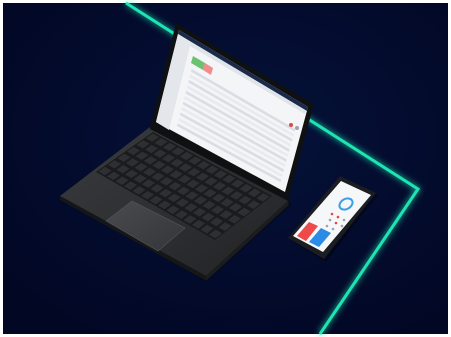 The width and height of the screenshot is (451, 337). I want to click on settings-icon, so click(297, 128).